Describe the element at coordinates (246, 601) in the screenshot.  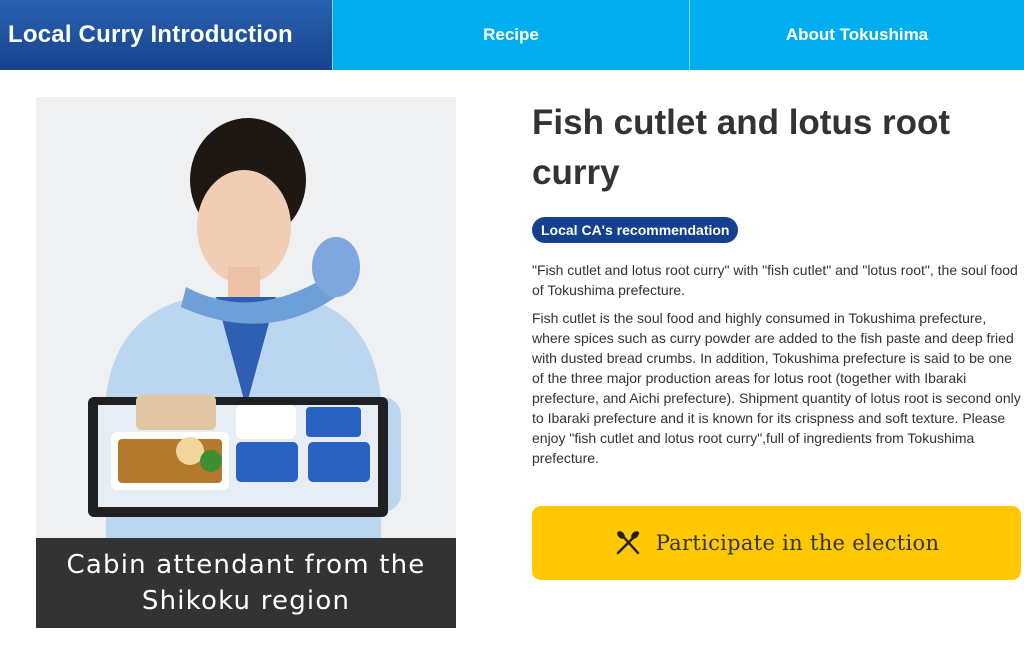
I see `photo-caption-line-2: Shikoku region` at that location.